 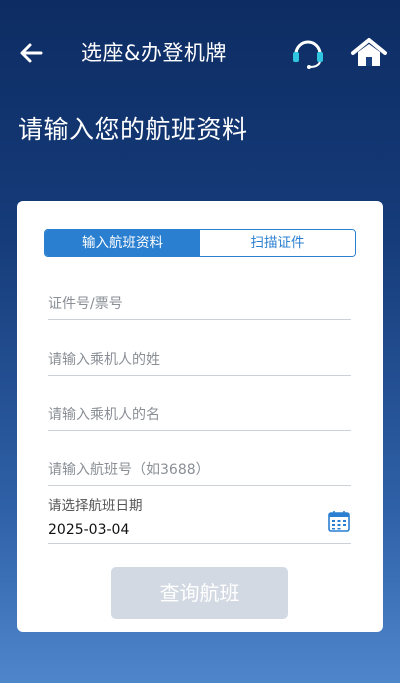 I want to click on page-heading: 请输入您的航班资料, so click(x=133, y=129).